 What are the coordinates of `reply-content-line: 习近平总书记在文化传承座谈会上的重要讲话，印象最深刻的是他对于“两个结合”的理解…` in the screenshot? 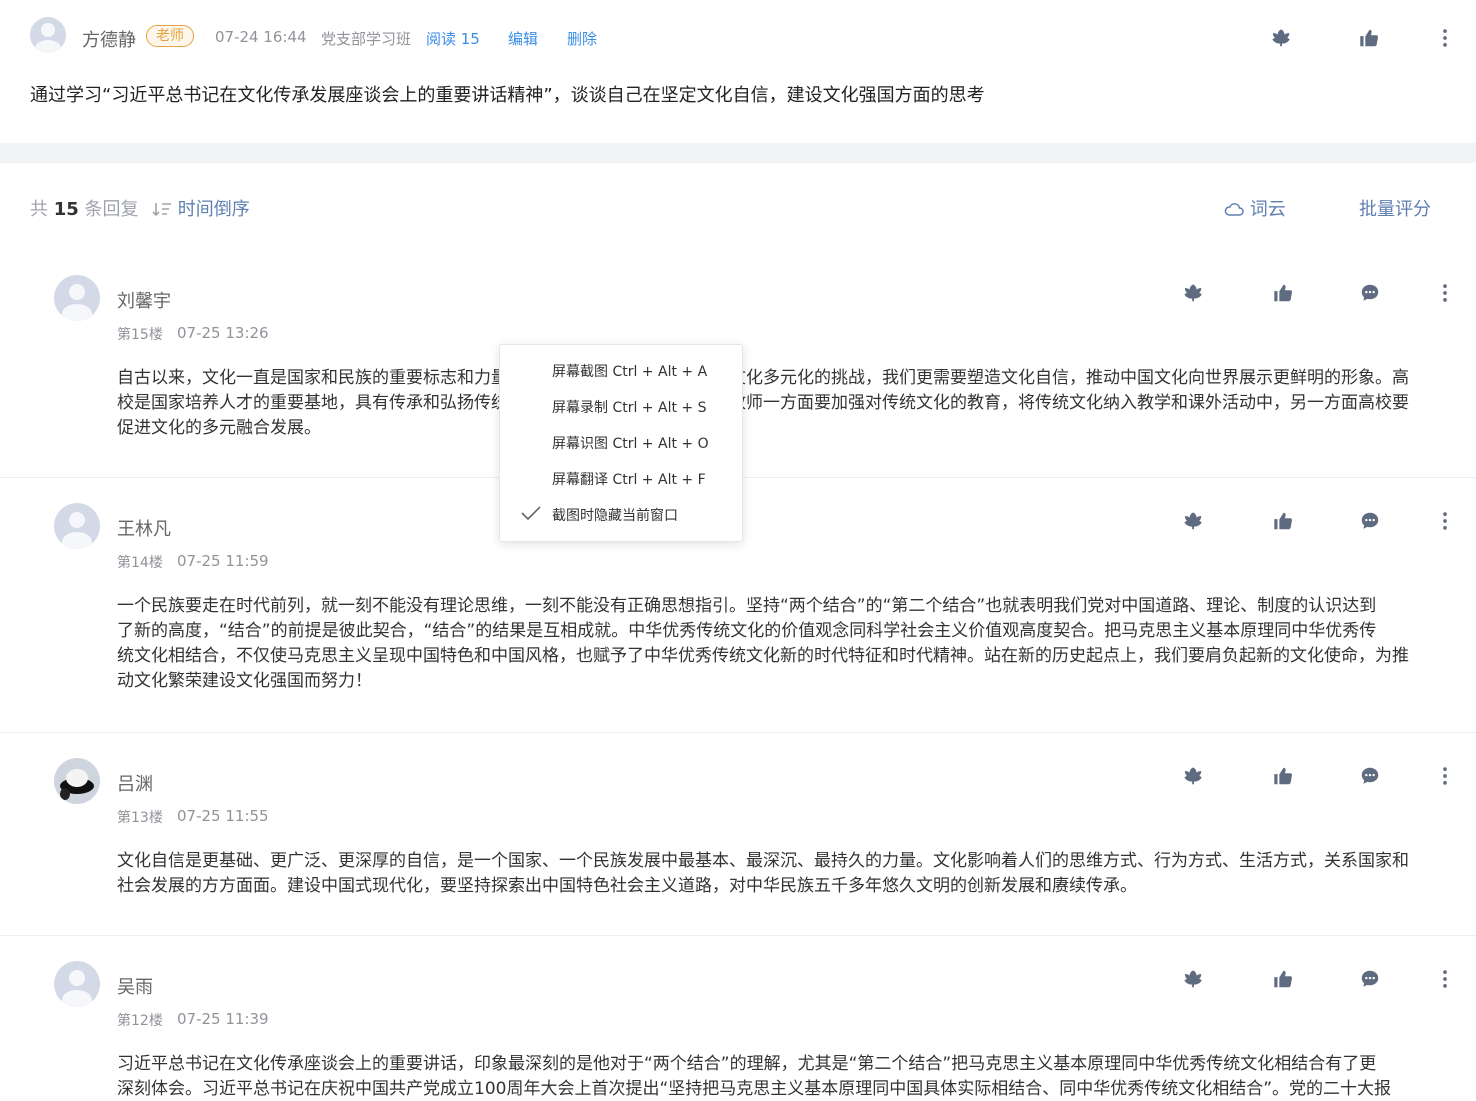 It's located at (747, 1064).